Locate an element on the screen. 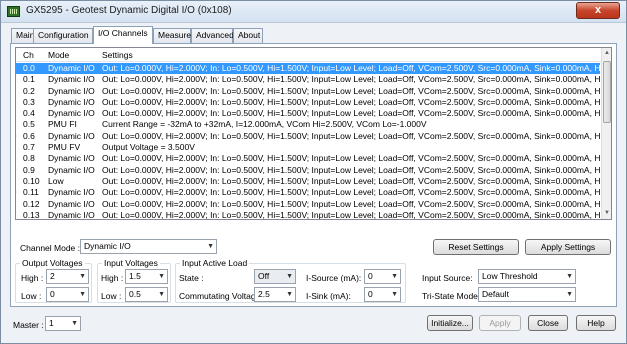  isource-select: 0 ▼ is located at coordinates (382, 276).